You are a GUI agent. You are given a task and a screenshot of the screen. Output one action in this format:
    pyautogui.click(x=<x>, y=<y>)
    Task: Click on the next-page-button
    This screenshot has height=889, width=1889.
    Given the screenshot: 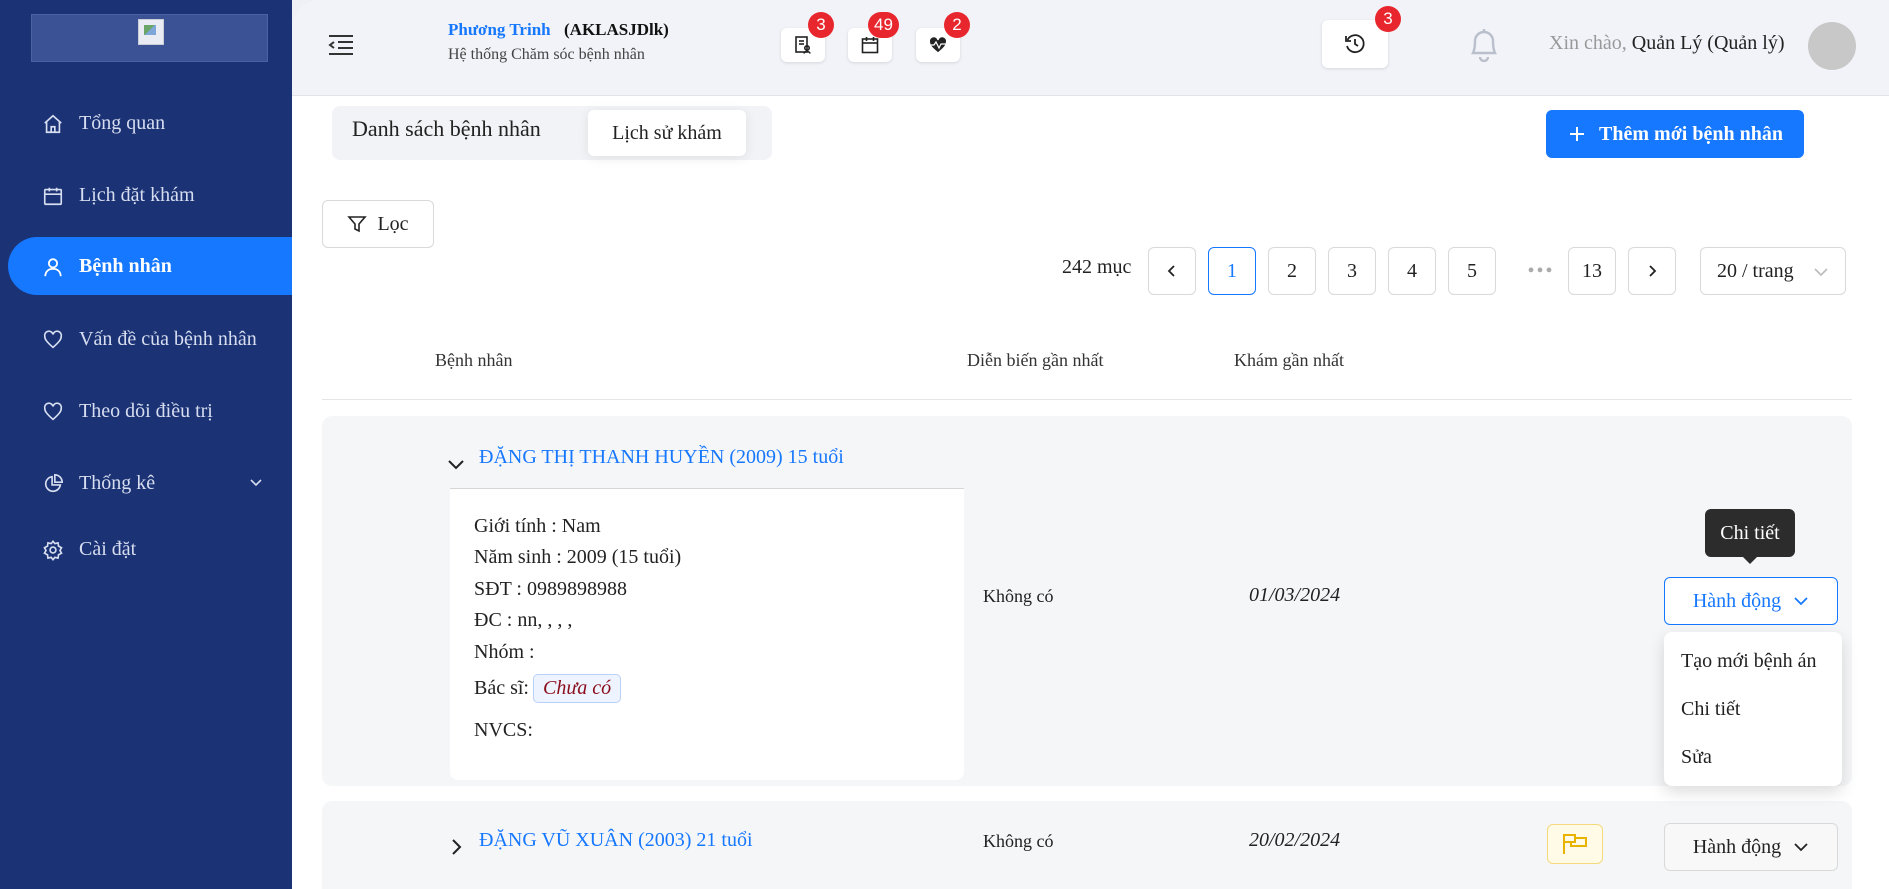 What is the action you would take?
    pyautogui.click(x=1652, y=271)
    